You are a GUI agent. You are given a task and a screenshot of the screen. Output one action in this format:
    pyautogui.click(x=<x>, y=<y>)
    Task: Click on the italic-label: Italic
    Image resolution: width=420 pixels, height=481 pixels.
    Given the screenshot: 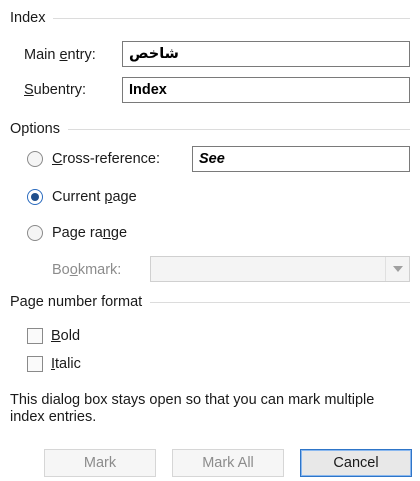 What is the action you would take?
    pyautogui.click(x=66, y=364)
    